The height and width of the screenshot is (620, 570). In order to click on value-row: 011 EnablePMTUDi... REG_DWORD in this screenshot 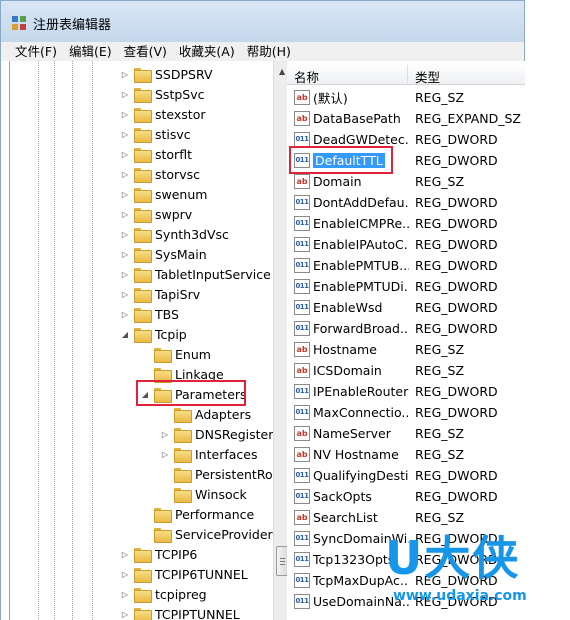, I will do `click(406, 286)`.